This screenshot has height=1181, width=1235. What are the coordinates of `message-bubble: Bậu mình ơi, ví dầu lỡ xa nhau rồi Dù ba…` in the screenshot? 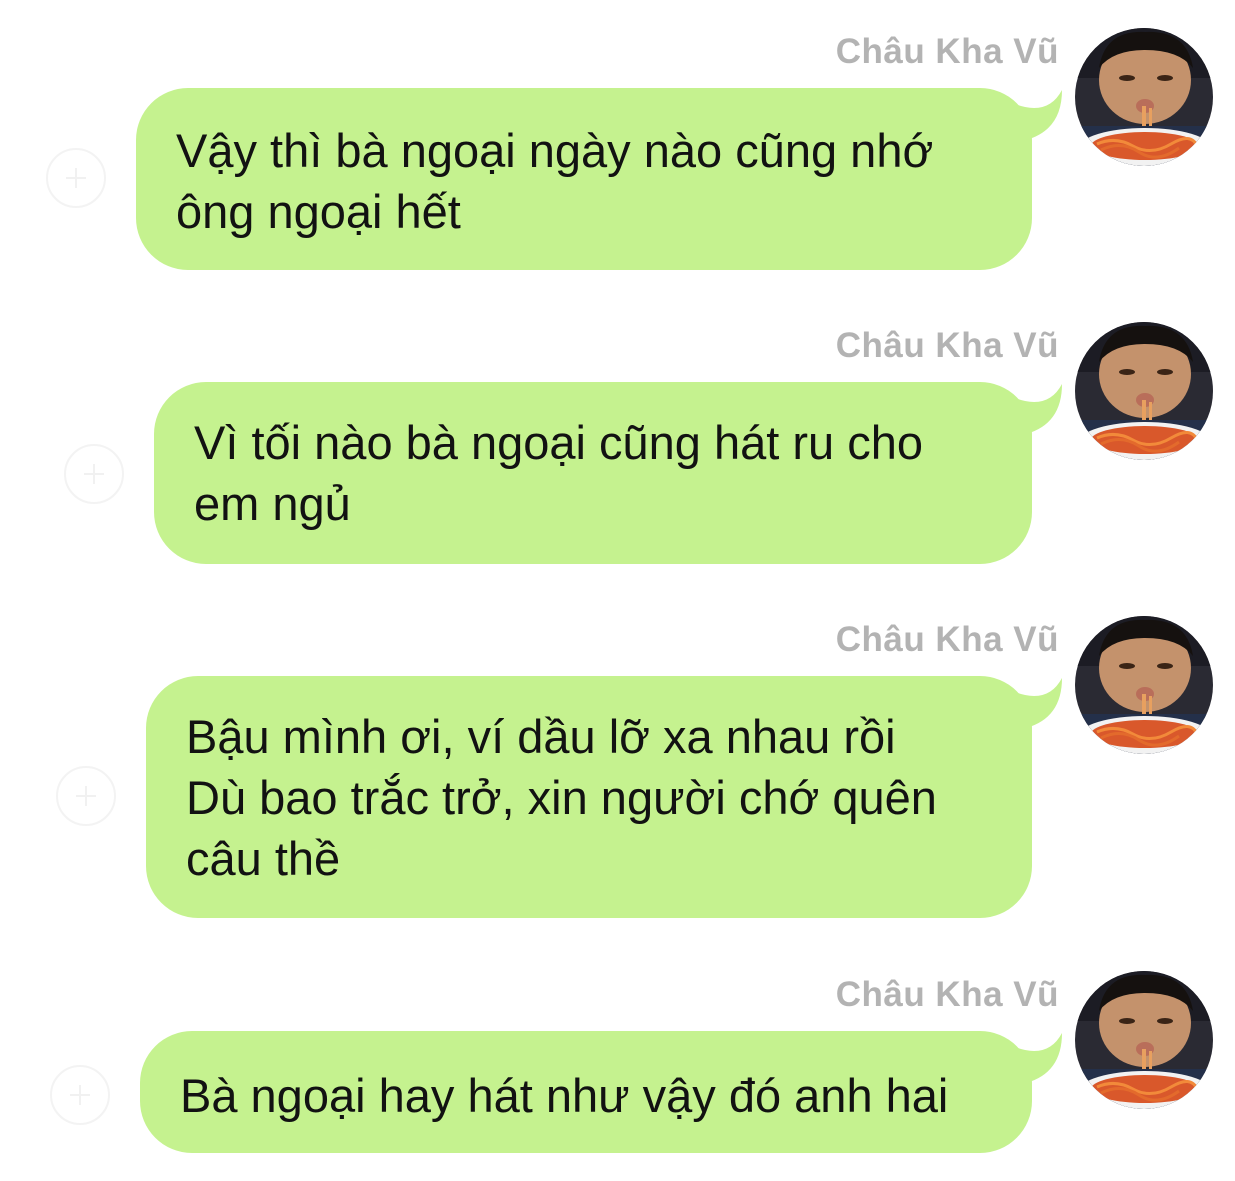 It's located at (589, 797).